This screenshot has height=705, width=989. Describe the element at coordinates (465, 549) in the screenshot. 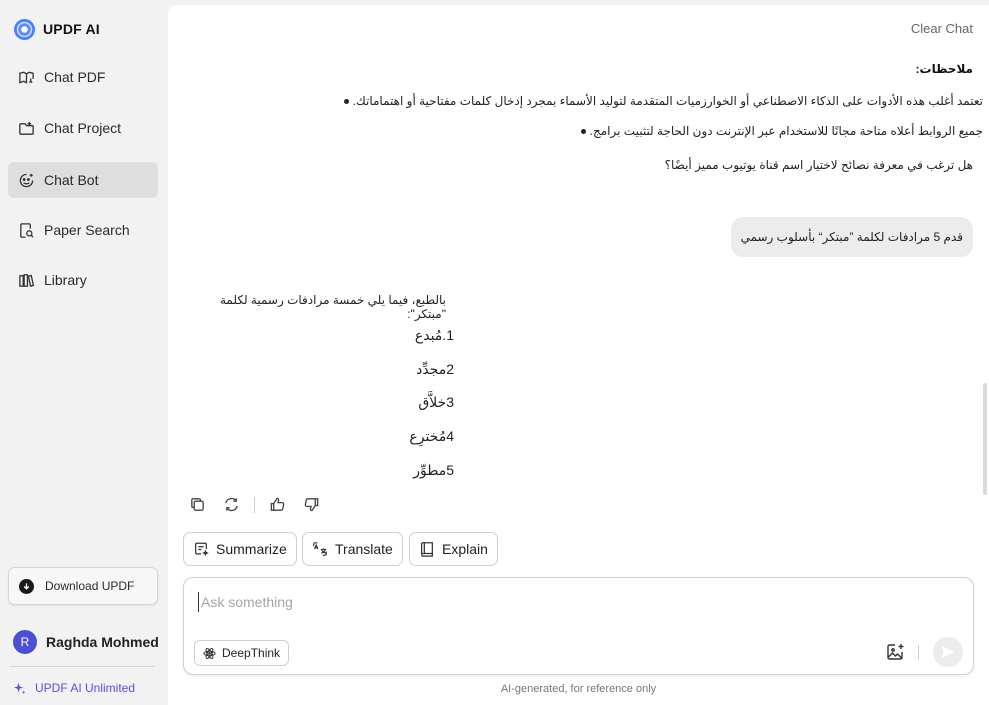

I see `explain-label: Explain` at that location.